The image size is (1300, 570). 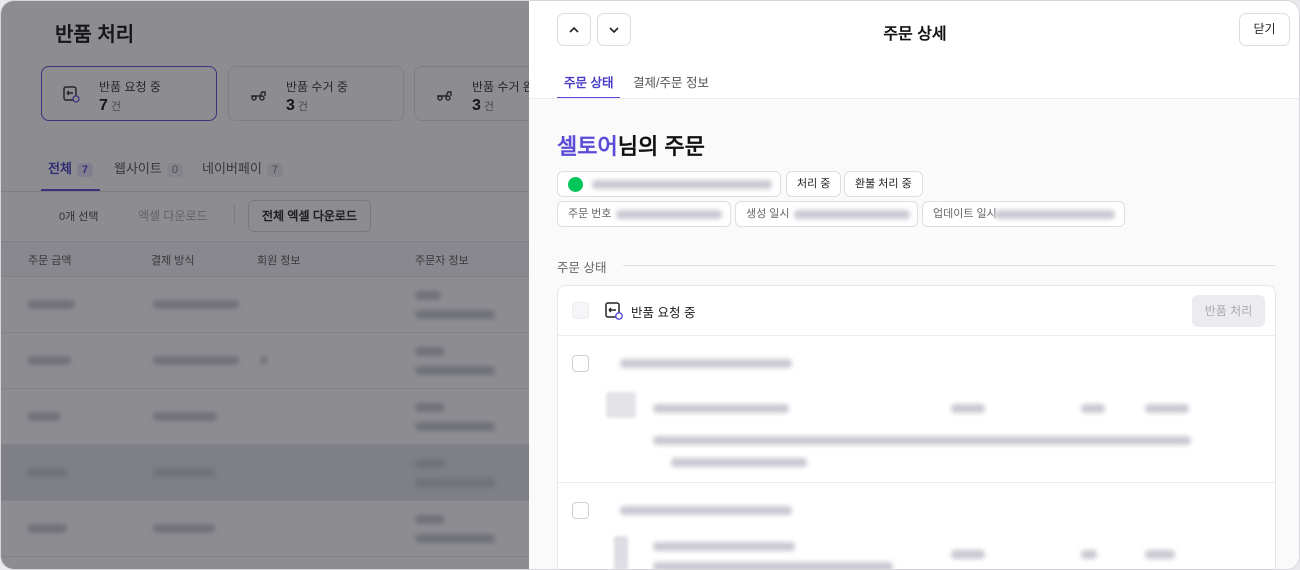 What do you see at coordinates (915, 34) in the screenshot?
I see `panel-title: 주문 상세` at bounding box center [915, 34].